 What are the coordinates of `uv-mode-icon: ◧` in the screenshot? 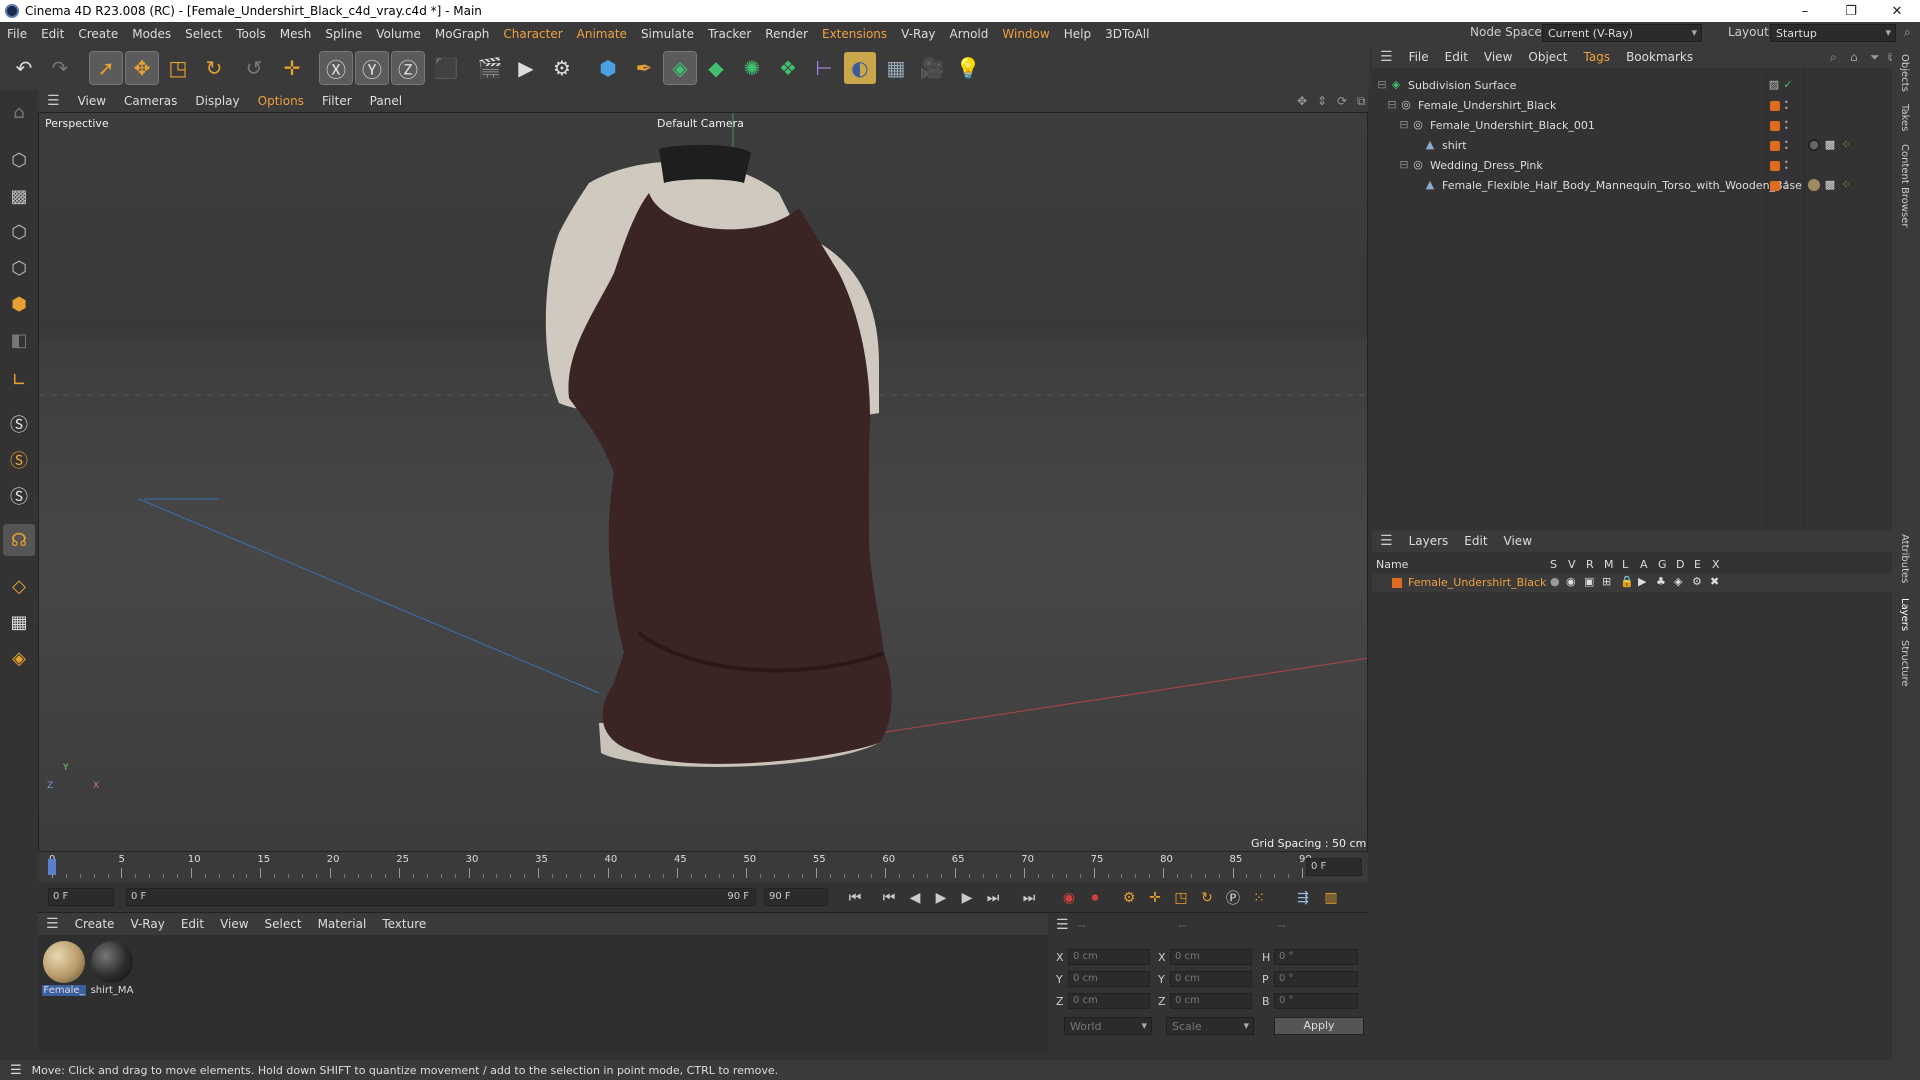 It's located at (19, 340).